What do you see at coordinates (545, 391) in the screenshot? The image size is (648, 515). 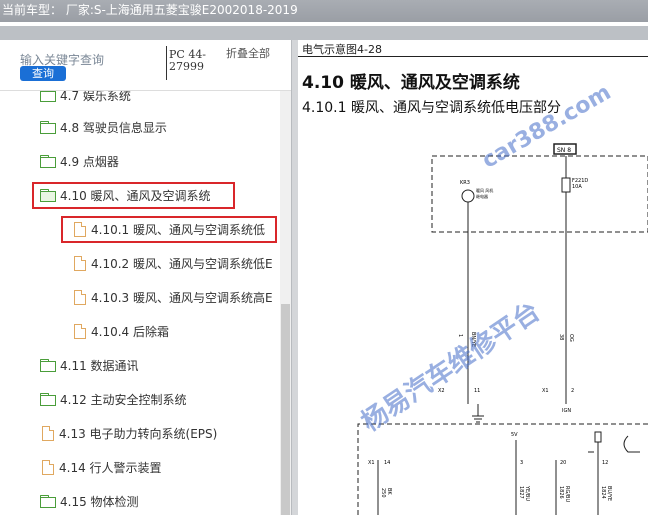 I see `connector-x1: X1` at bounding box center [545, 391].